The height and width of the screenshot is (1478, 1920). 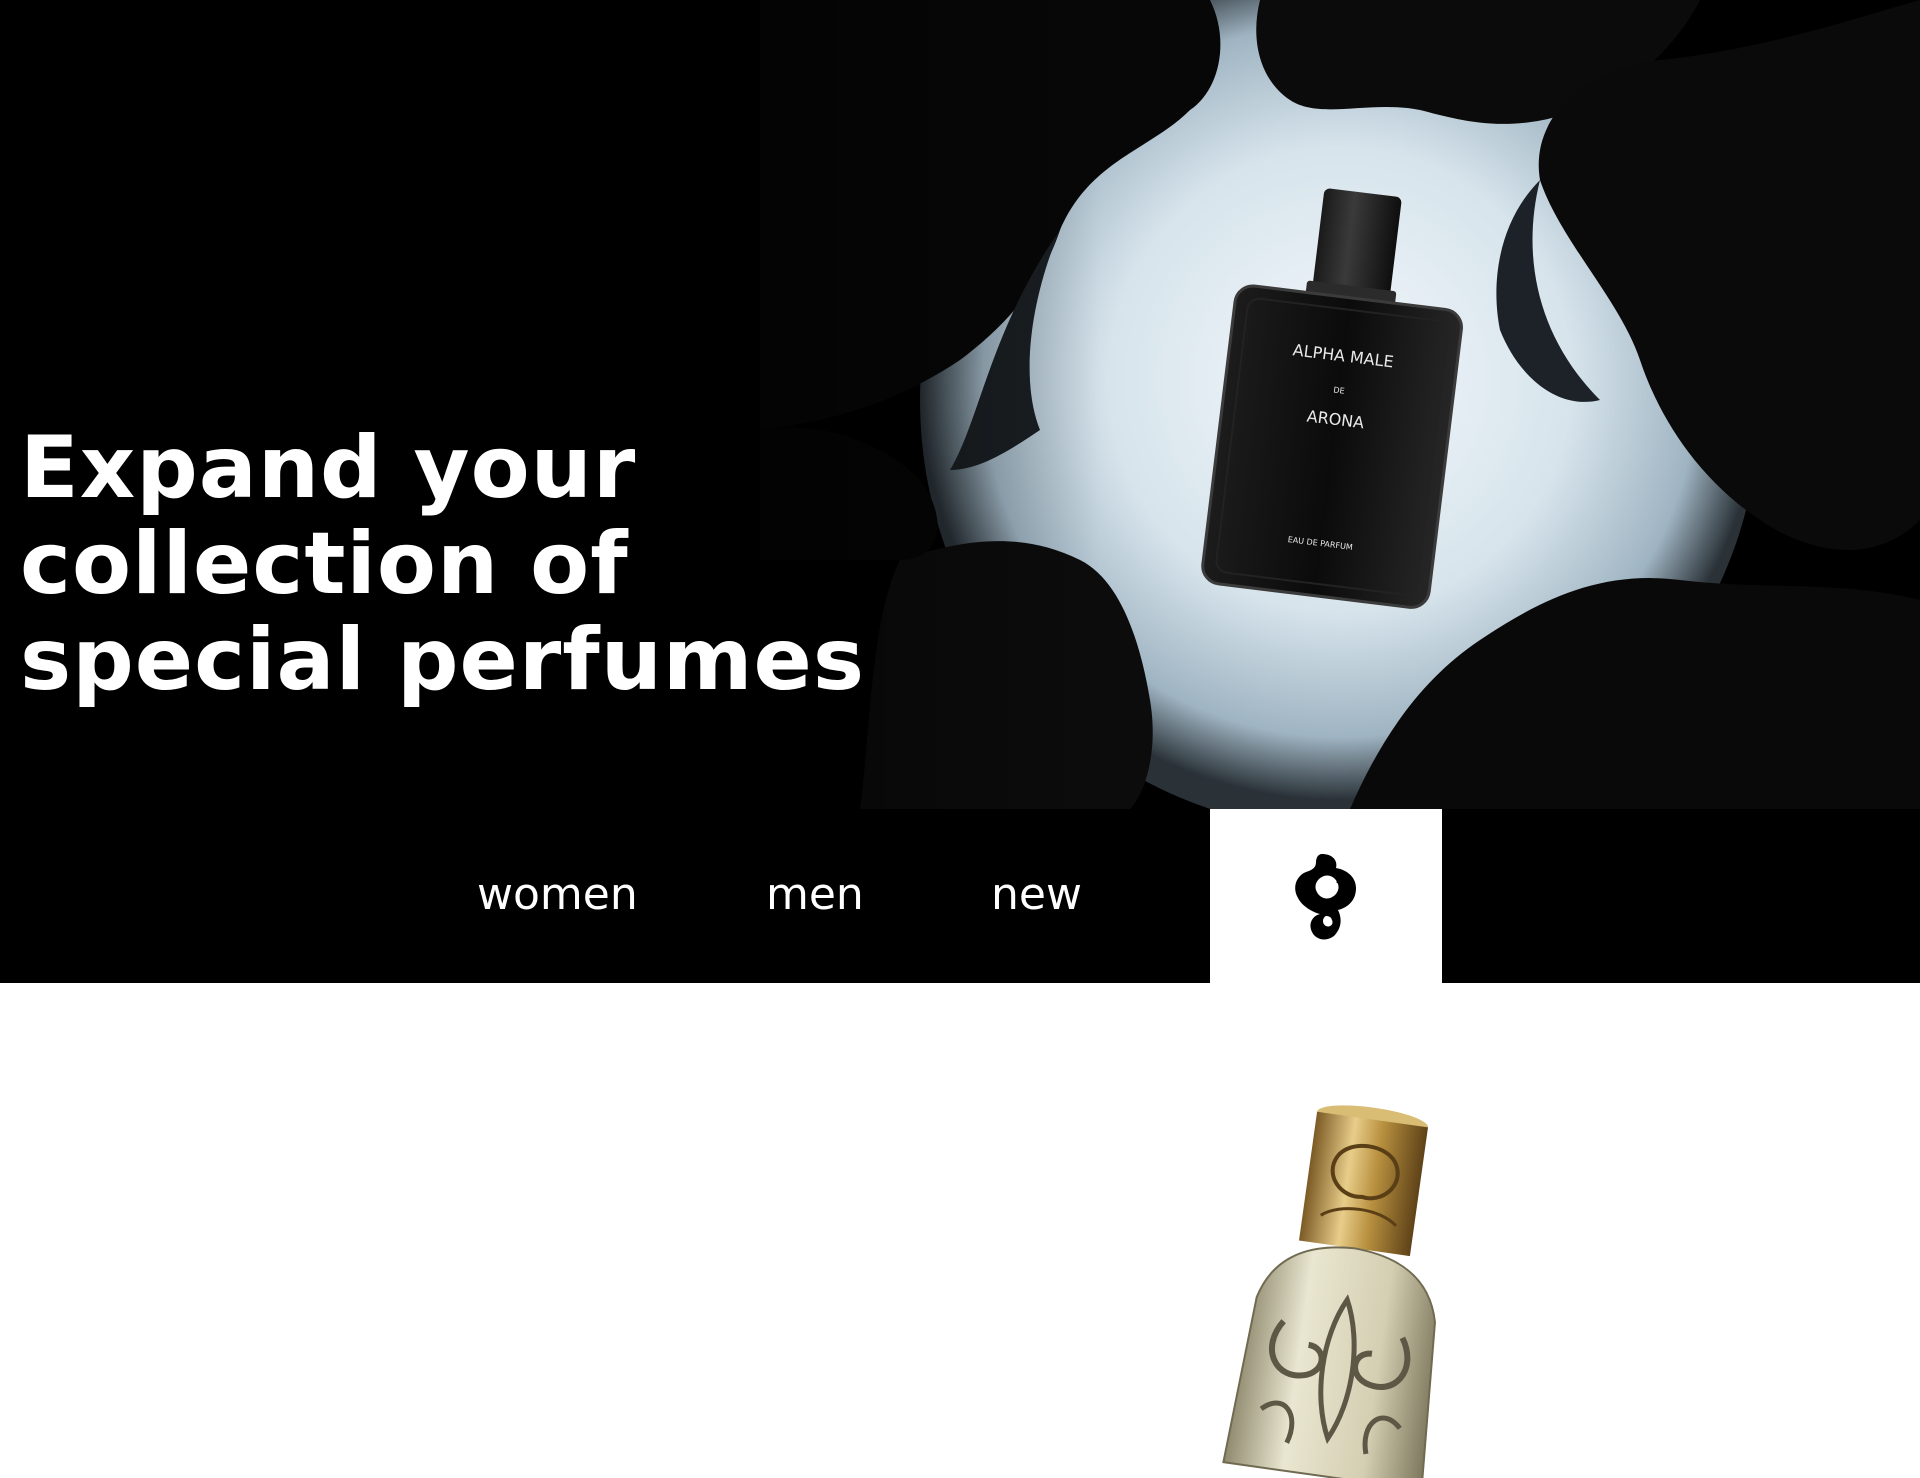 I want to click on headline-line-3: special perfumes, so click(x=443, y=660).